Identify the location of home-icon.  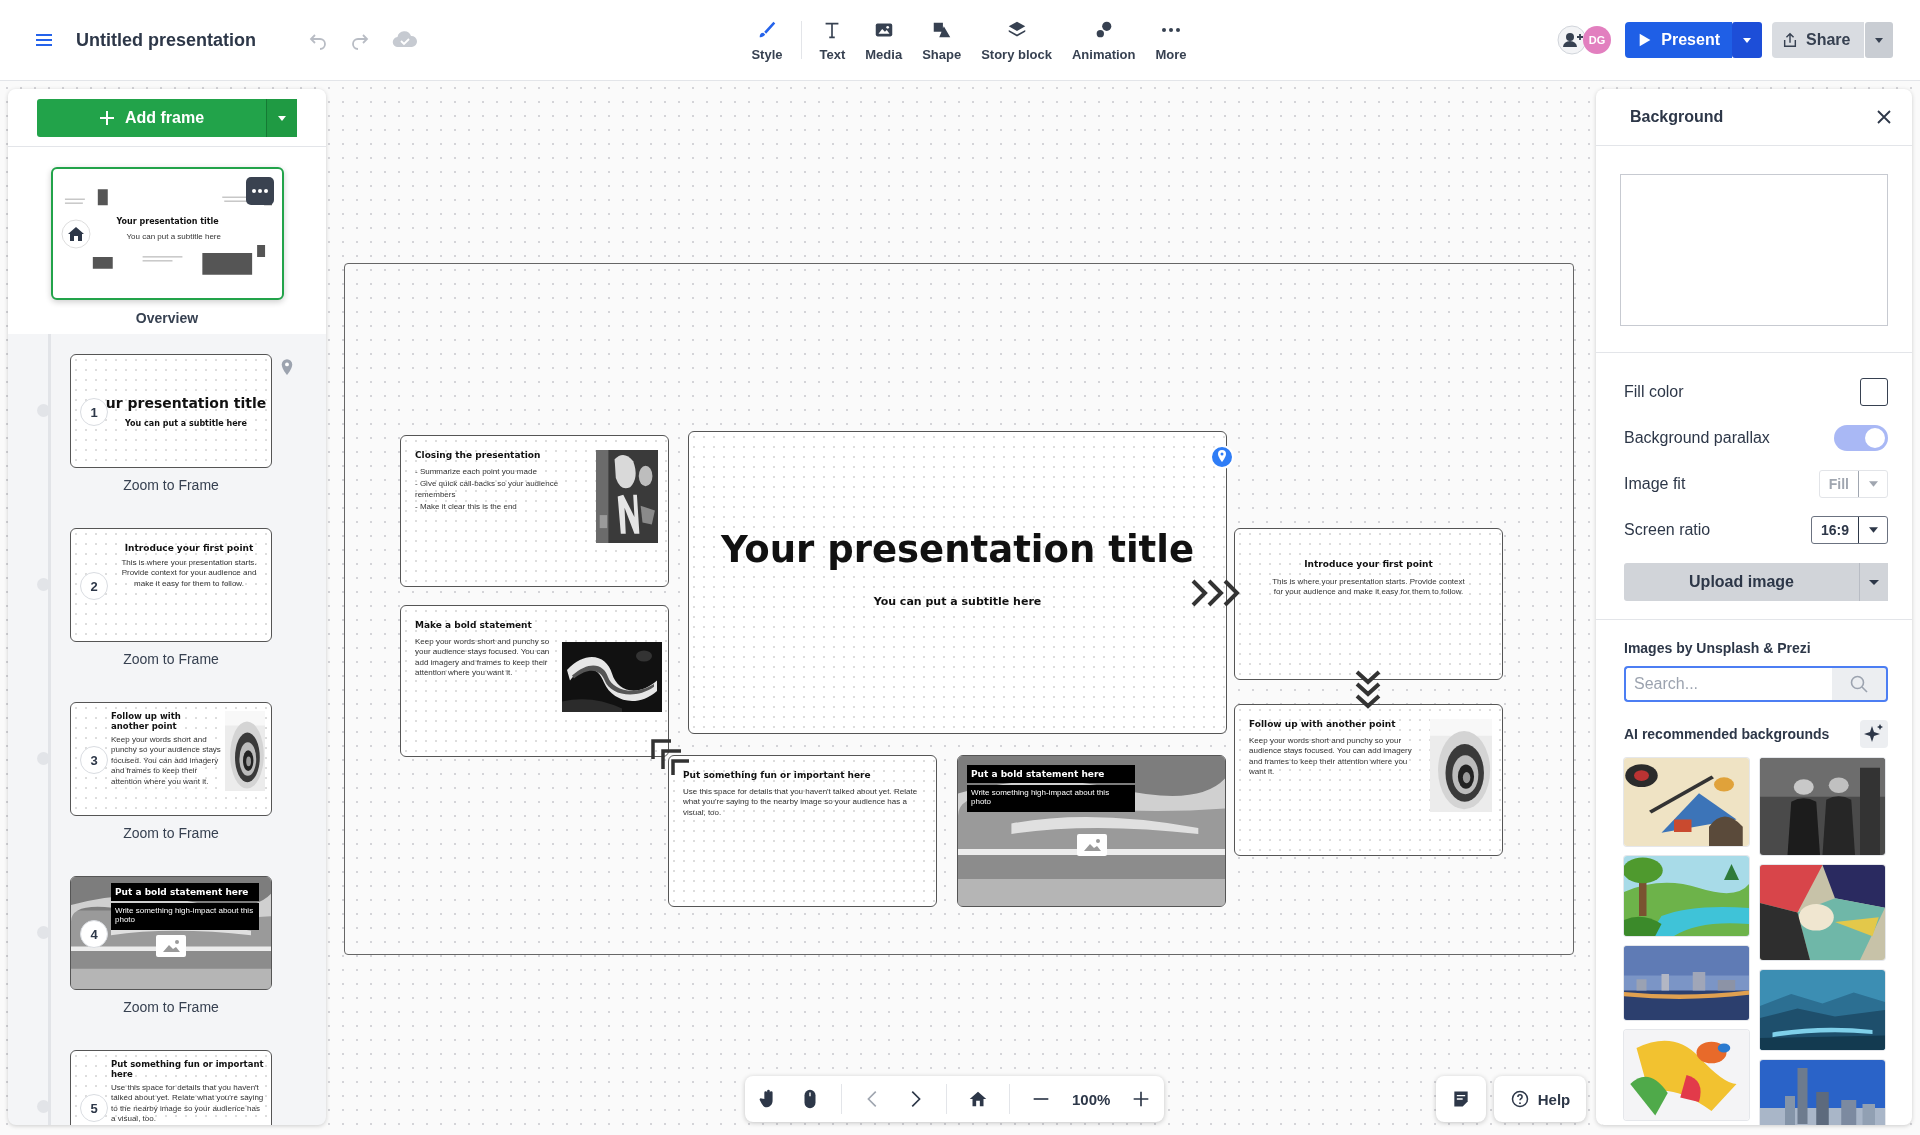
(75, 234).